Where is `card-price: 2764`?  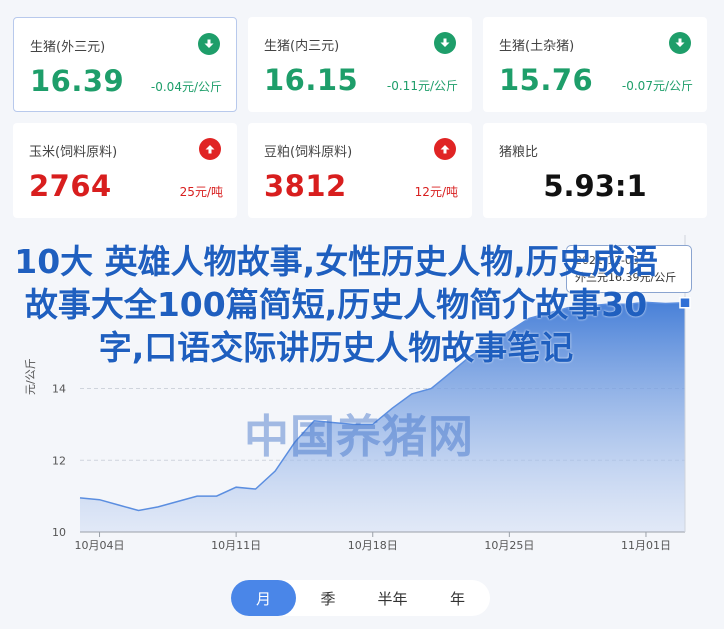 card-price: 2764 is located at coordinates (70, 186).